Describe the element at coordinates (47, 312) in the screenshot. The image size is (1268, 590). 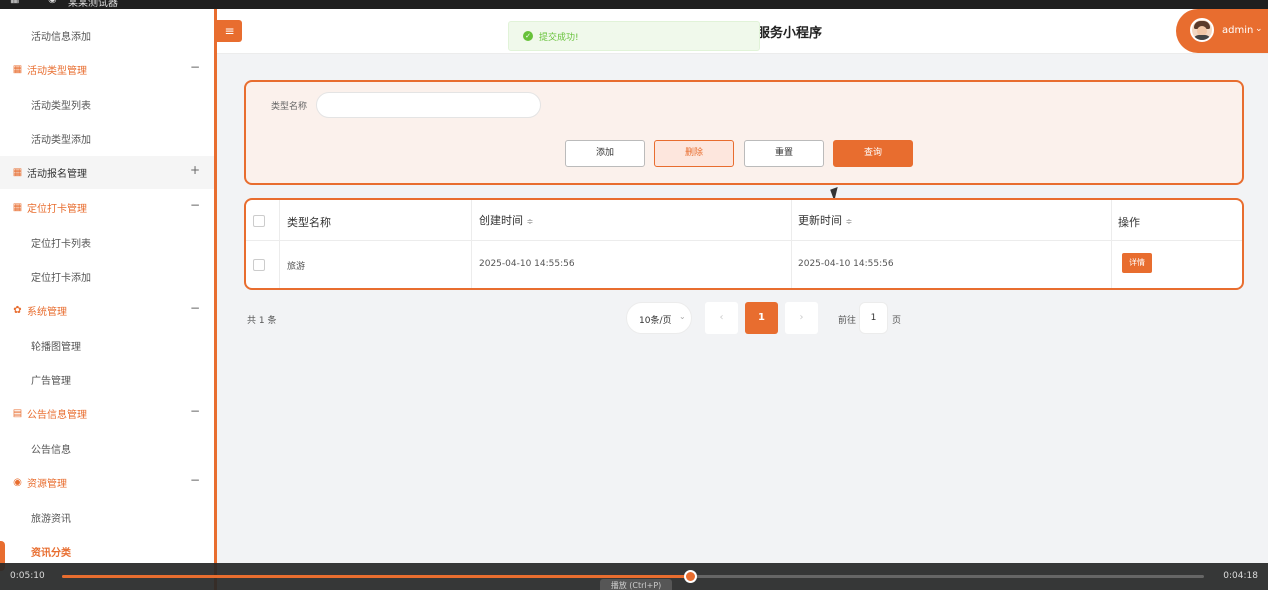
I see `sidebar-group-label: 系统管理` at that location.